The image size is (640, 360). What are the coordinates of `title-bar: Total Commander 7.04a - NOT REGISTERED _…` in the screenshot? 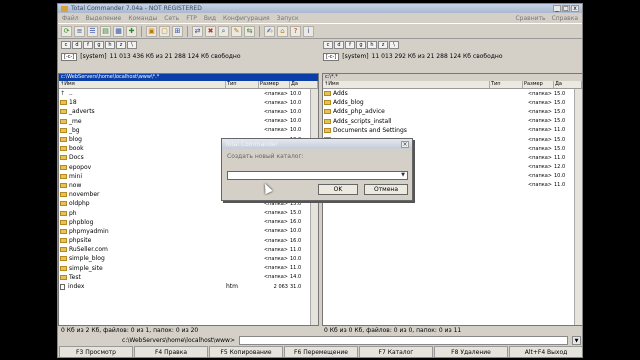 It's located at (320, 8).